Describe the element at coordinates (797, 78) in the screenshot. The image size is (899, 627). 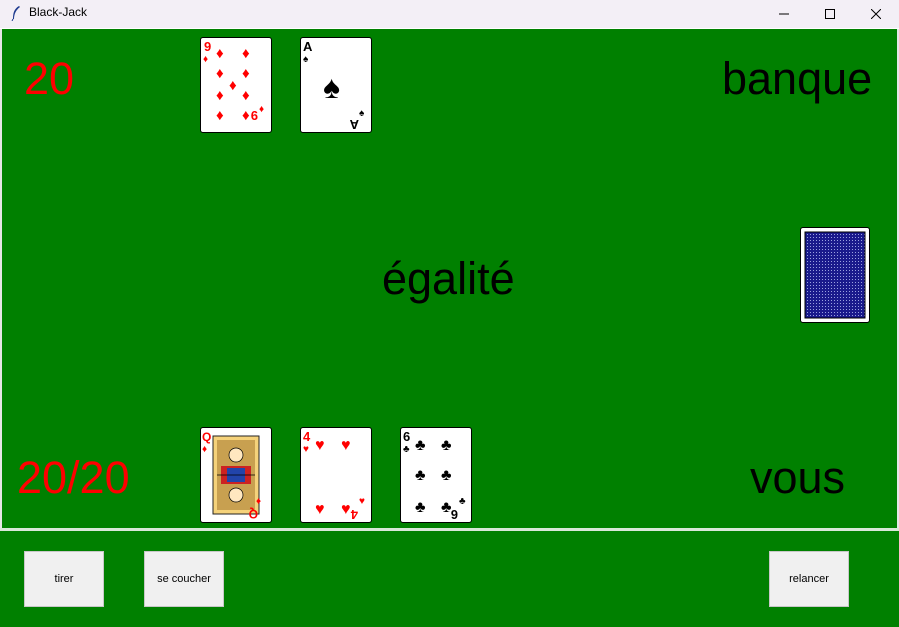
I see `dealer-label: banque` at that location.